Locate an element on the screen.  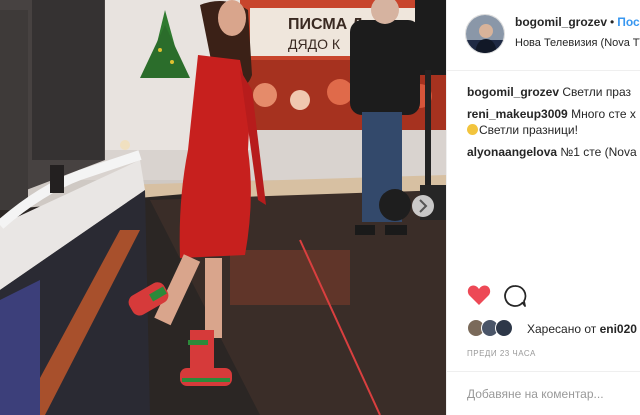
comment-text-continued: Светли празници! is located at coordinates (528, 130).